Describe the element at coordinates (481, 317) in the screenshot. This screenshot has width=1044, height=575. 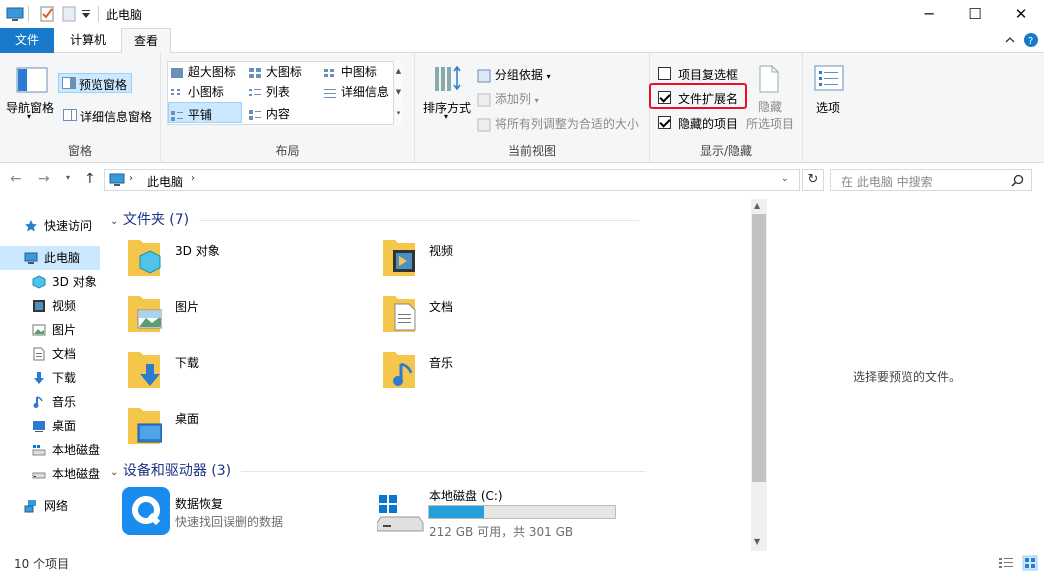
I see `folder-tile-documents: 文档` at that location.